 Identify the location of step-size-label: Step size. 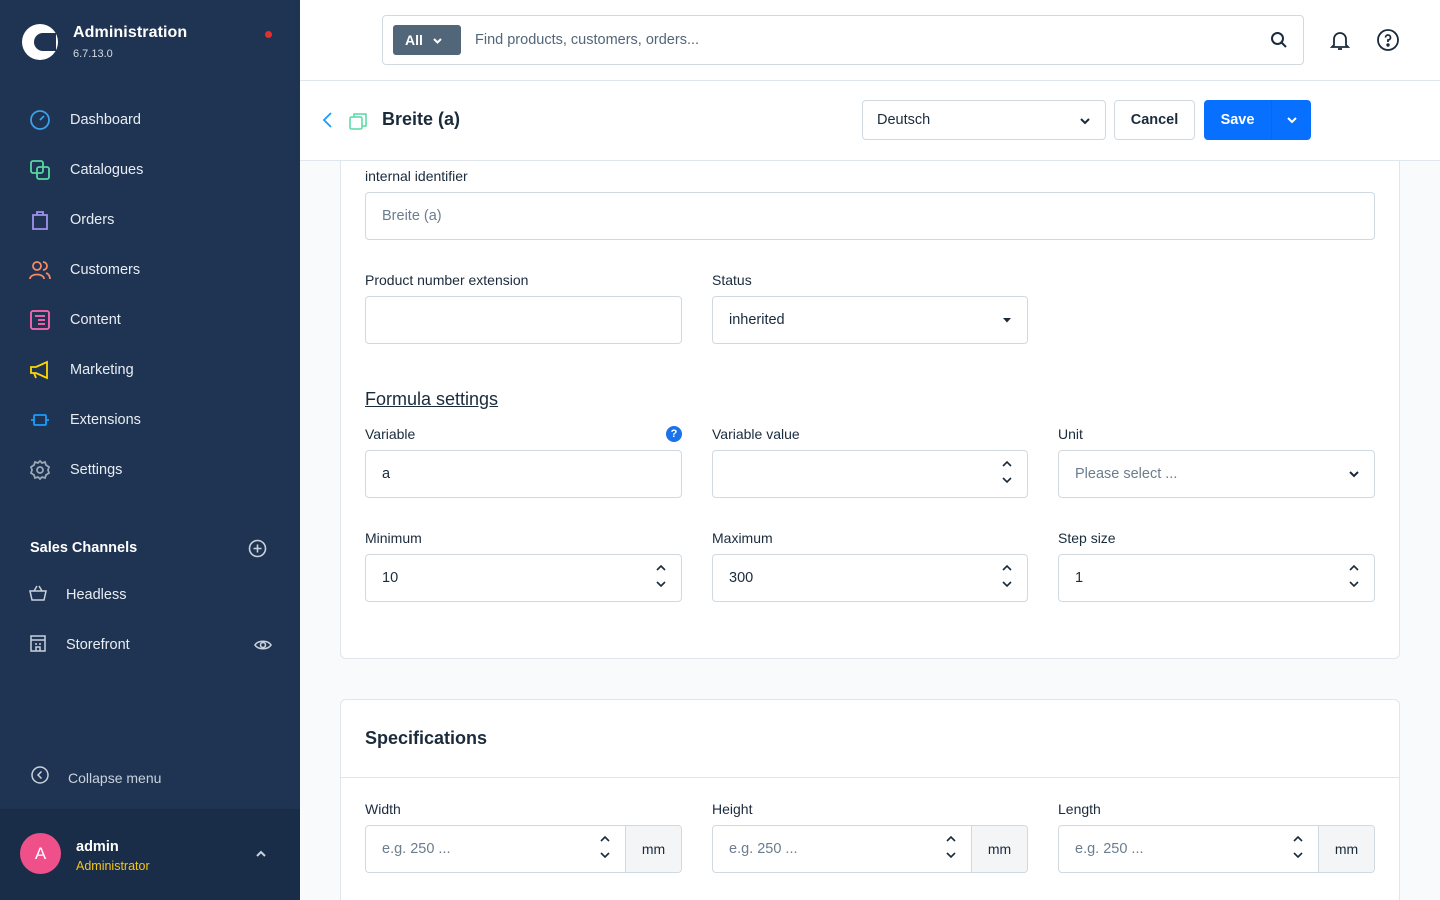
(1087, 538).